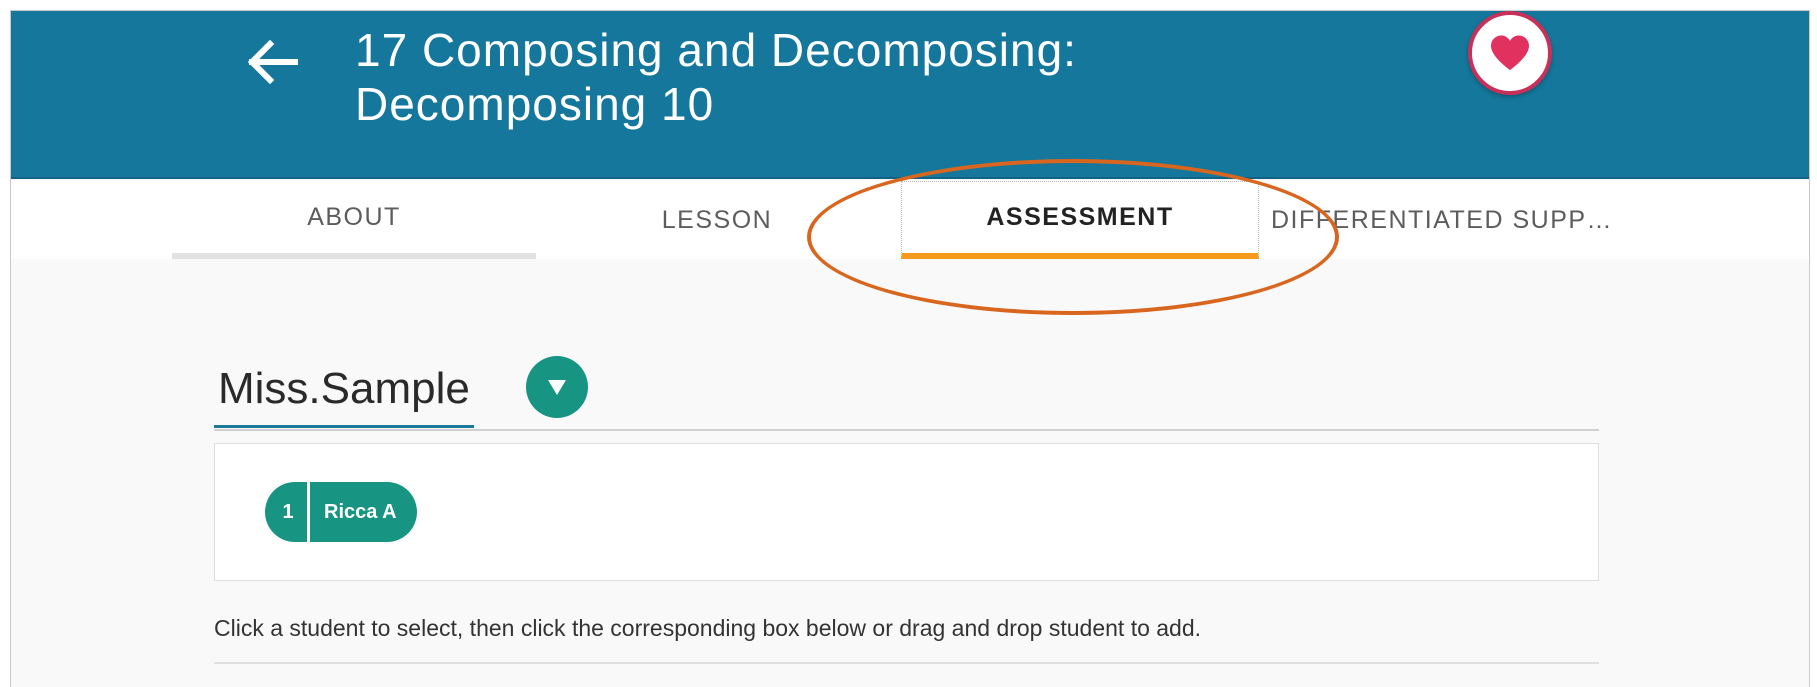  I want to click on class-selector-row: Miss.Sample, so click(906, 391).